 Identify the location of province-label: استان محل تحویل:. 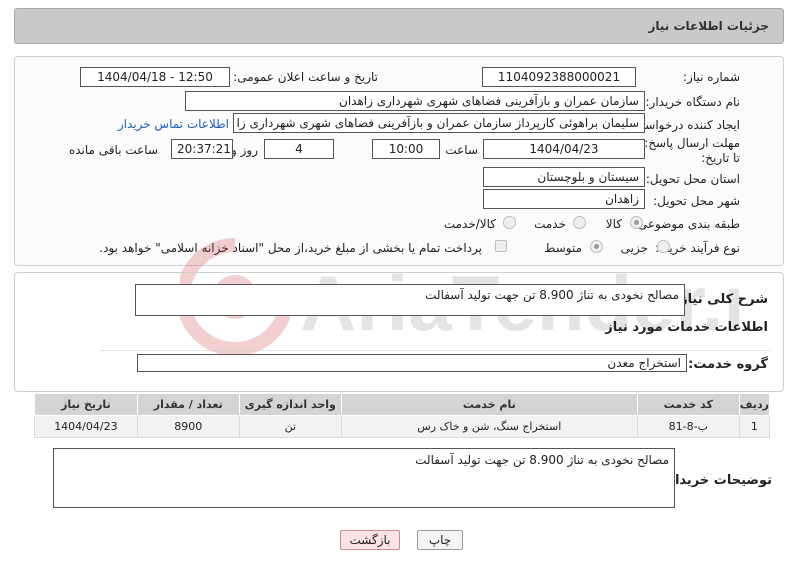
(692, 179).